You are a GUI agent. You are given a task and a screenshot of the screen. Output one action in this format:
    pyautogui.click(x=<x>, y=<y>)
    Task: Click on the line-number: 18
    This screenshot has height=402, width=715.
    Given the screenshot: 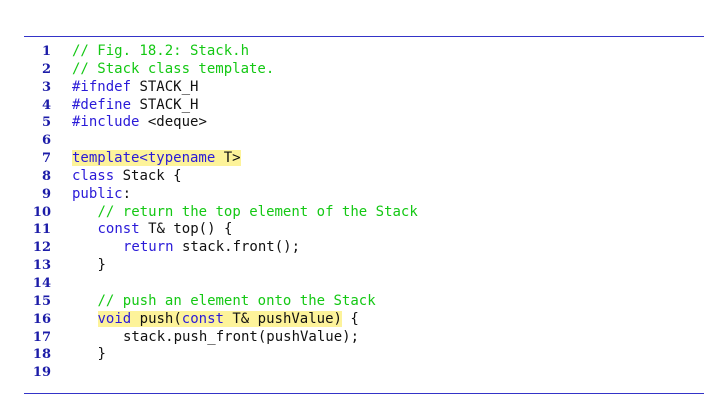 What is the action you would take?
    pyautogui.click(x=41, y=355)
    